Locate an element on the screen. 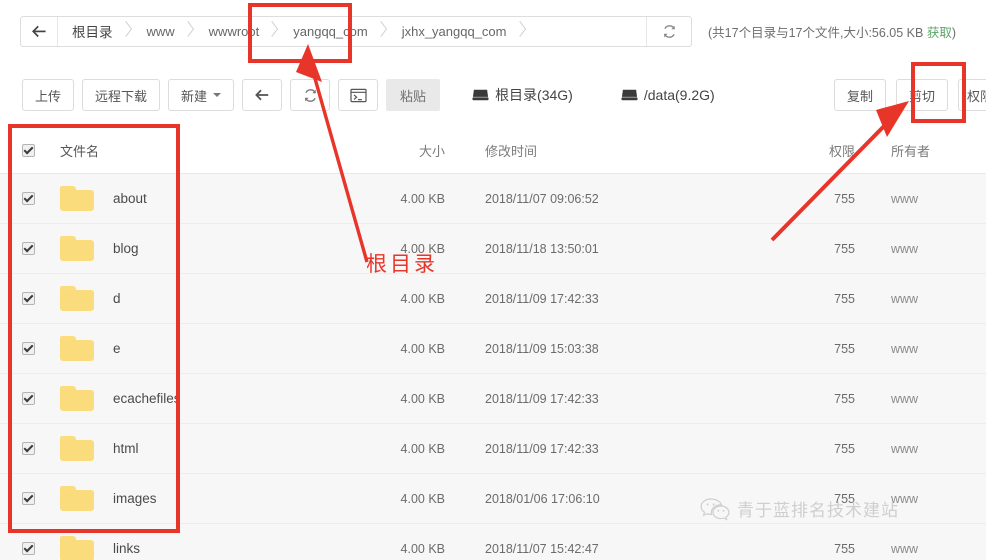 This screenshot has height=560, width=986. file-name-label: html is located at coordinates (126, 448).